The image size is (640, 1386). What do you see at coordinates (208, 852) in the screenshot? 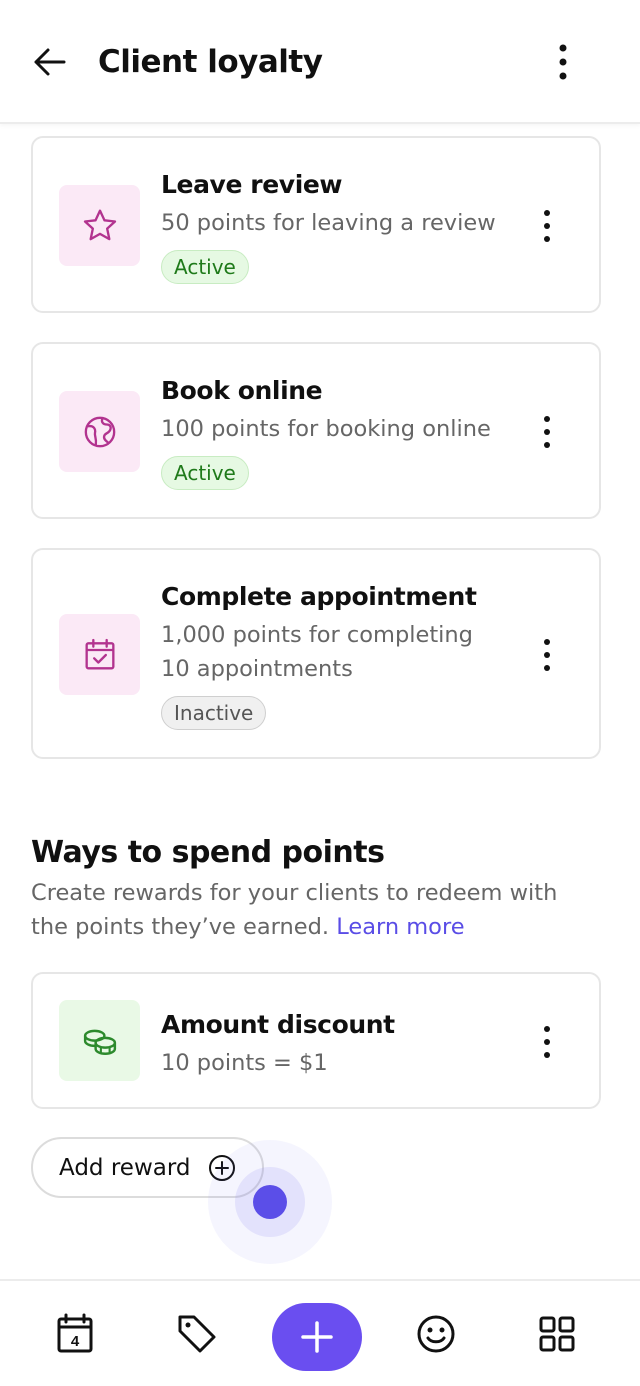
I see `section-title: Ways to spend points` at bounding box center [208, 852].